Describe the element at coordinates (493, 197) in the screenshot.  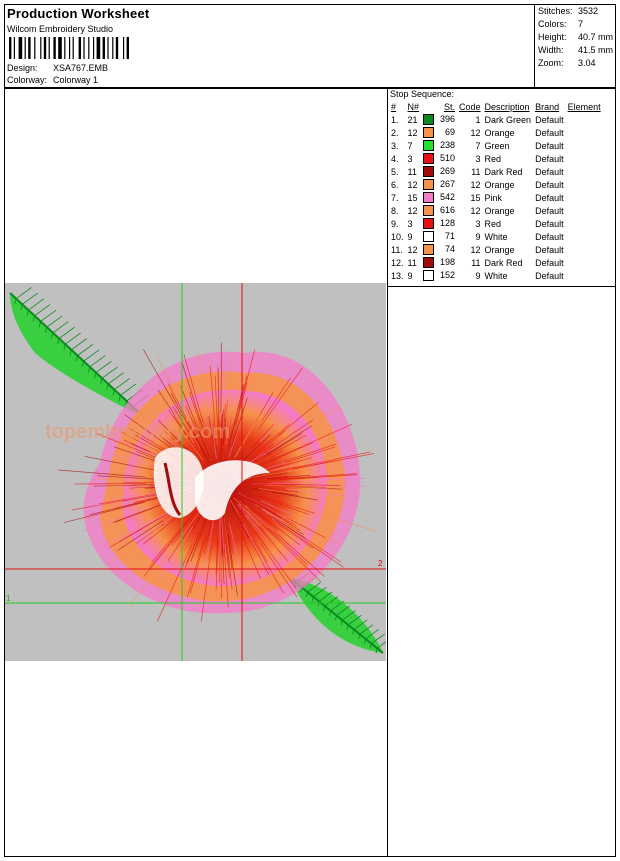
I see `stop-description: Pink` at that location.